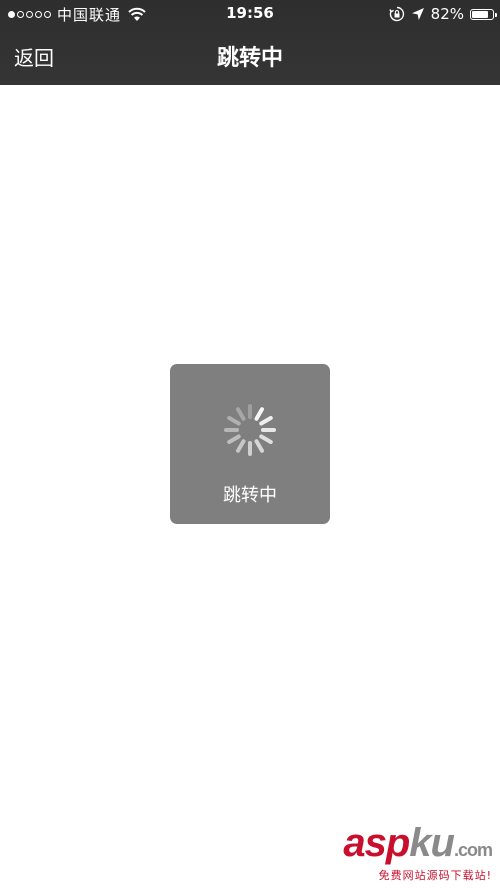 This screenshot has width=500, height=889. I want to click on battery-level, so click(480, 14).